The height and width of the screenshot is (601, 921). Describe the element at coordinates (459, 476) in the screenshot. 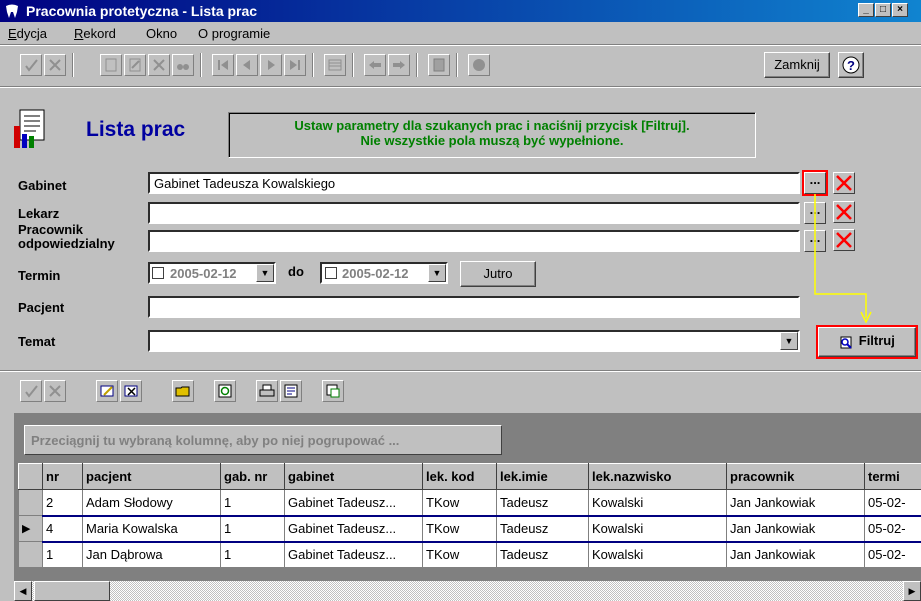

I see `column-header: lek. kod` at that location.